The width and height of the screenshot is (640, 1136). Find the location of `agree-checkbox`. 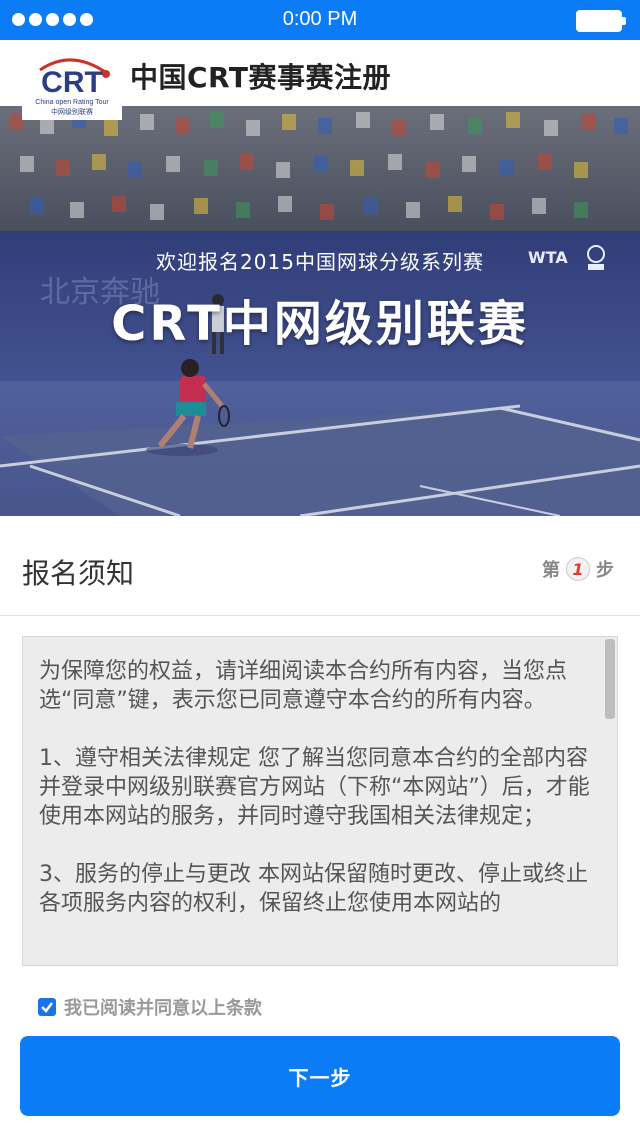

agree-checkbox is located at coordinates (47, 1007).